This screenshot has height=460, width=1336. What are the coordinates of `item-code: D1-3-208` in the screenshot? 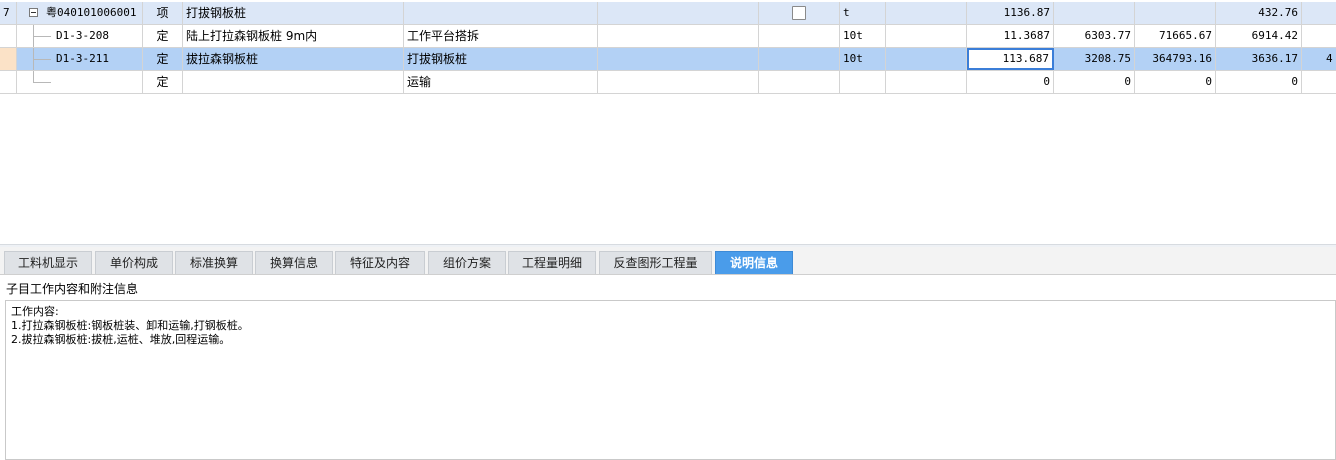 It's located at (82, 35).